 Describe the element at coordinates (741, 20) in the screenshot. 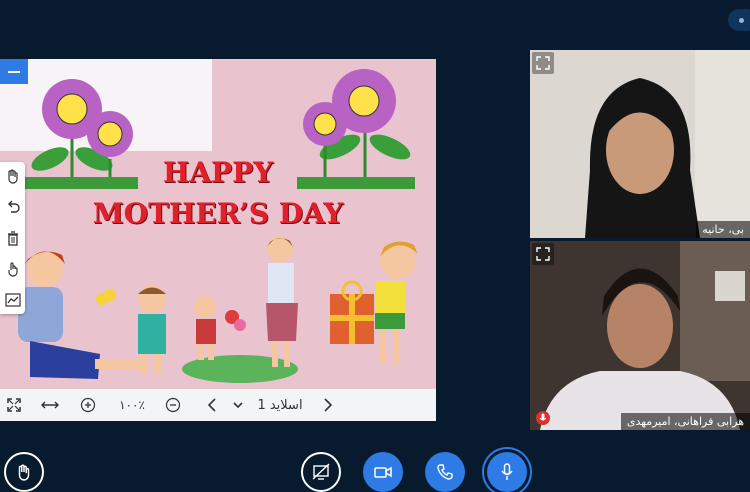

I see `menu-dot-icon` at that location.